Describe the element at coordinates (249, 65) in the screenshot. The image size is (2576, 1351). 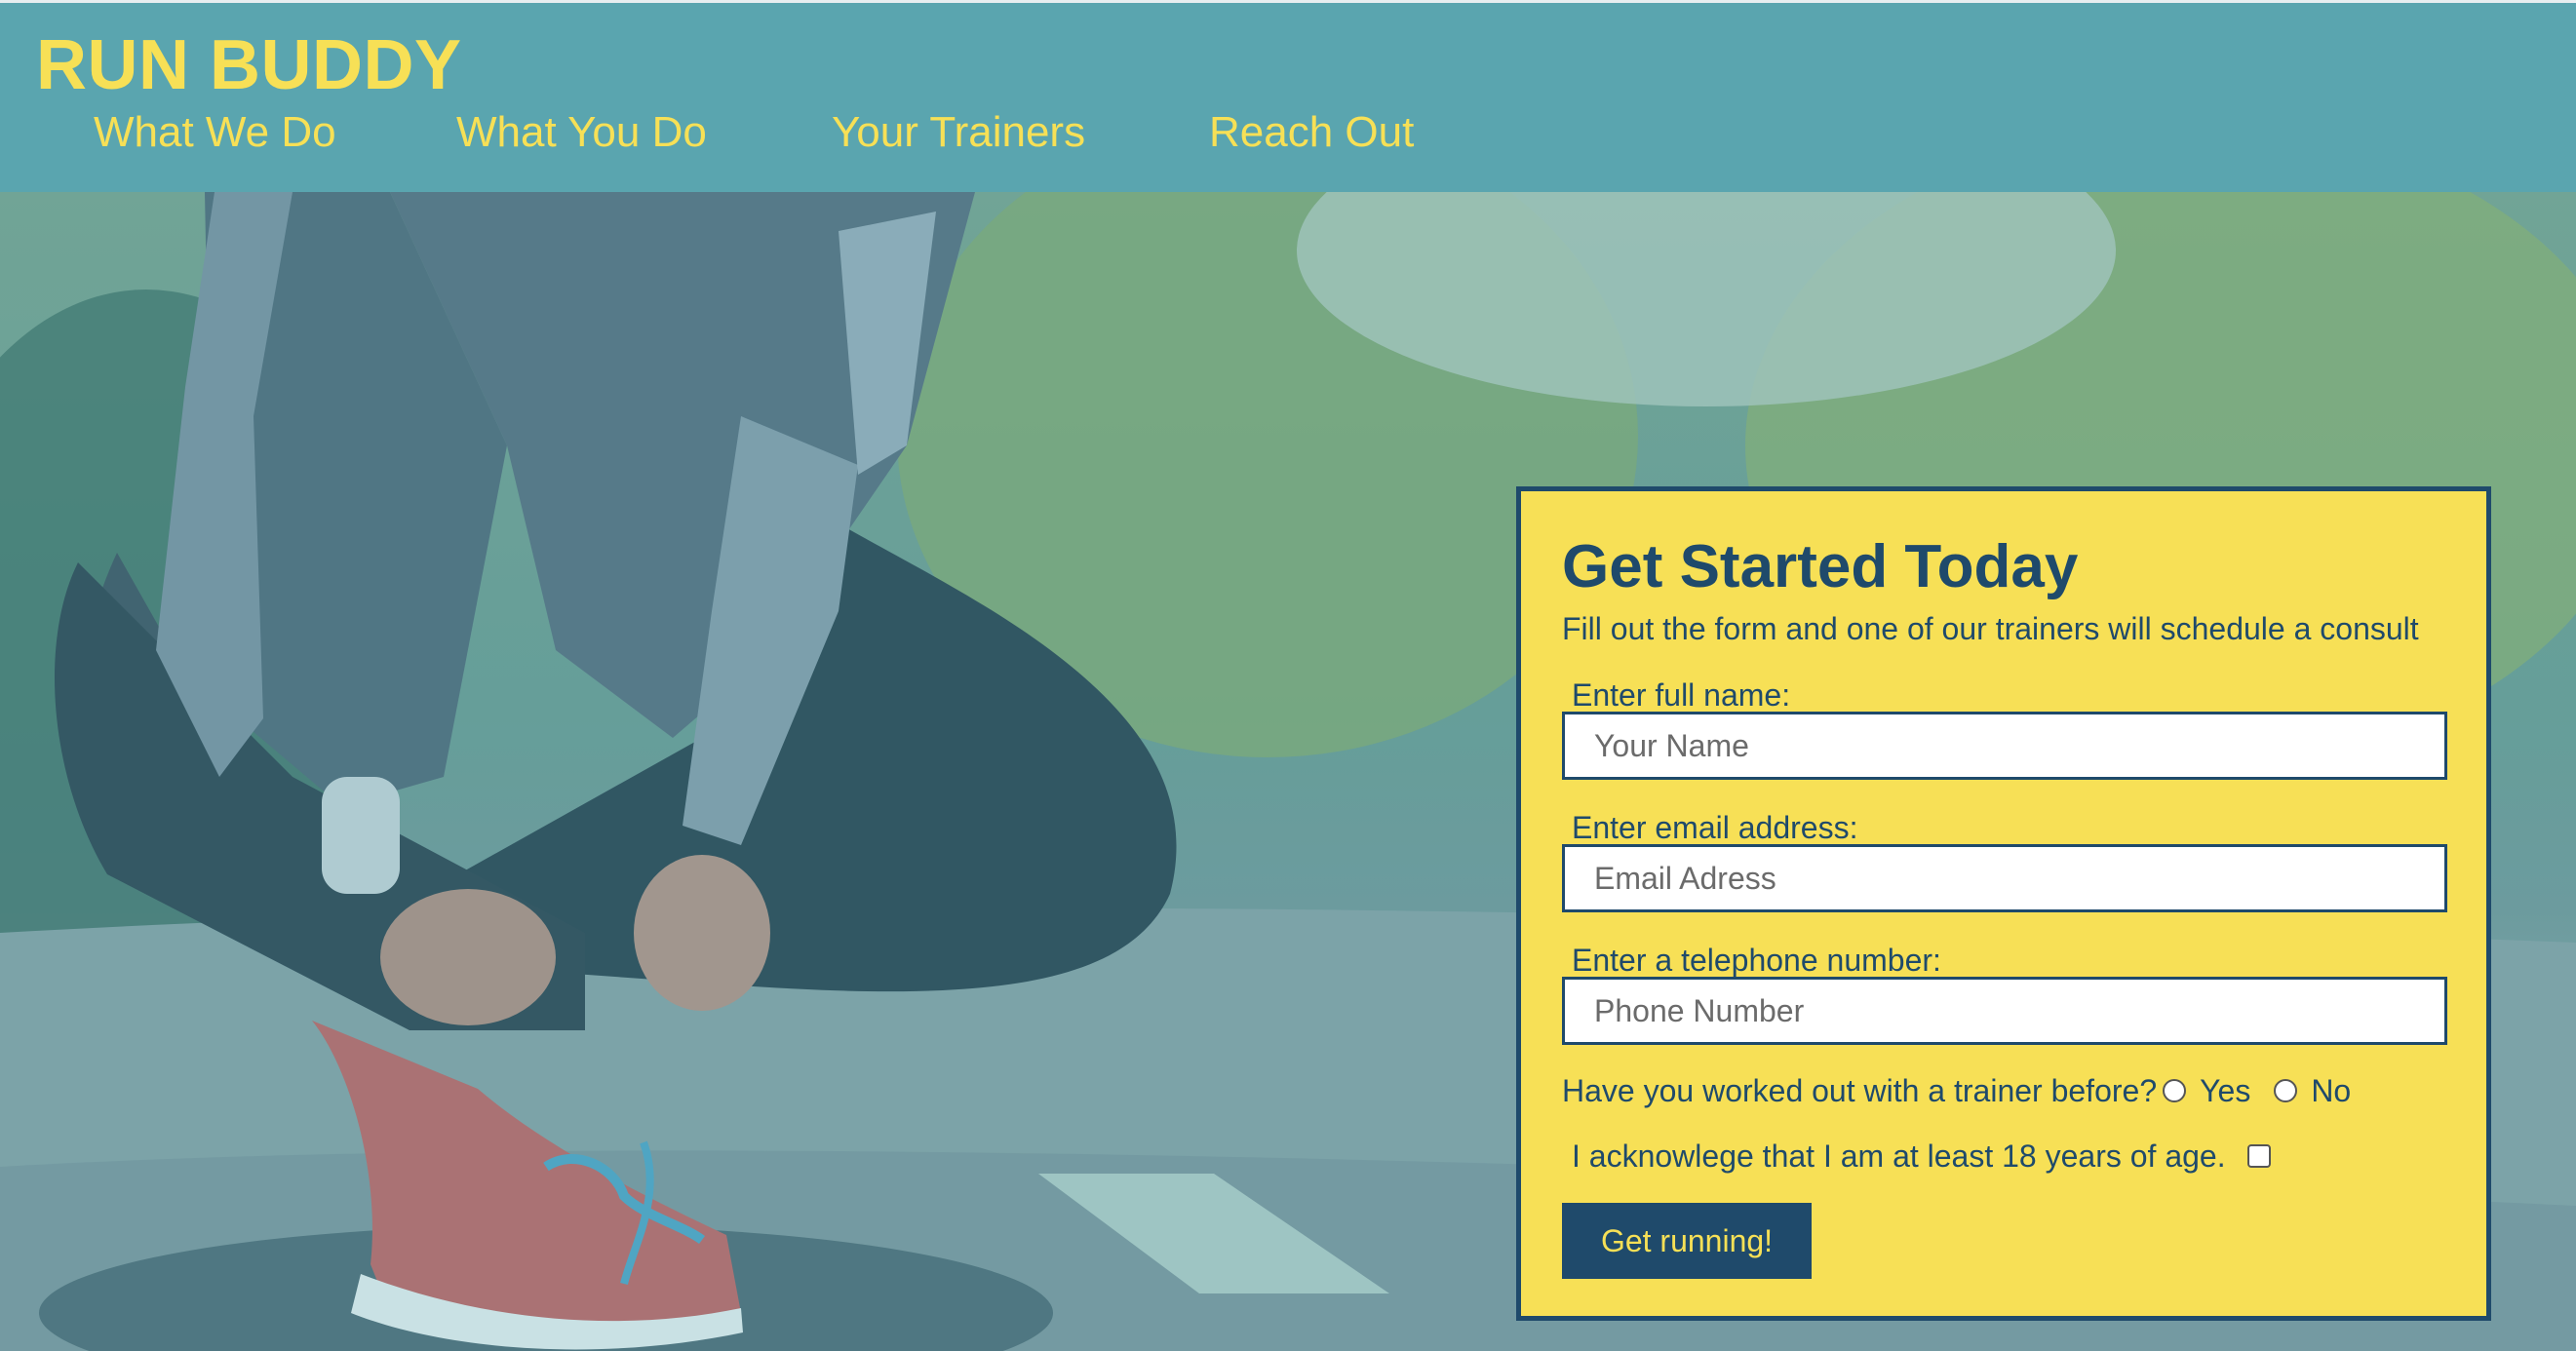
I see `brand-logo: RUN BUDDY` at that location.